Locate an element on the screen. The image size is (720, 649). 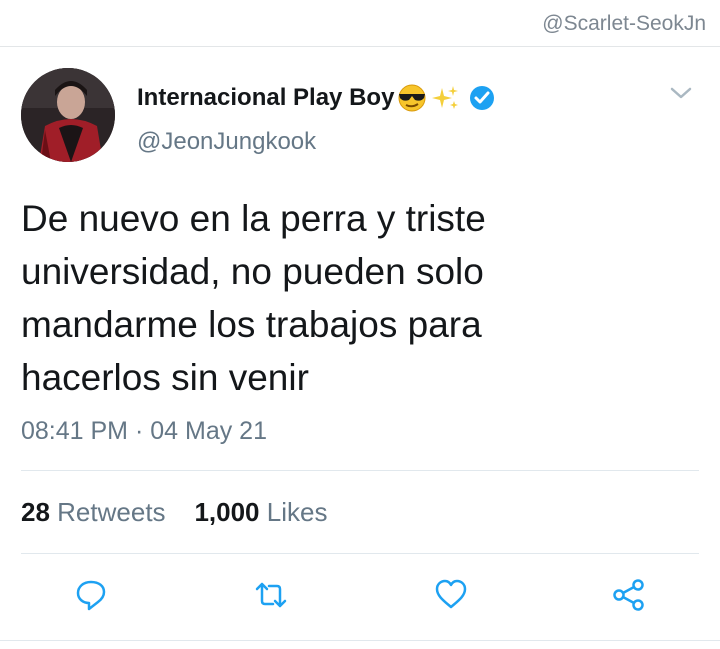
retweet-icon is located at coordinates (271, 595).